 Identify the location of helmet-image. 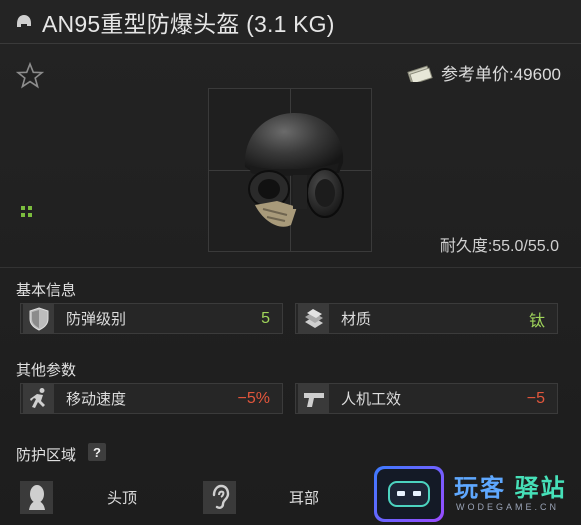
(294, 170).